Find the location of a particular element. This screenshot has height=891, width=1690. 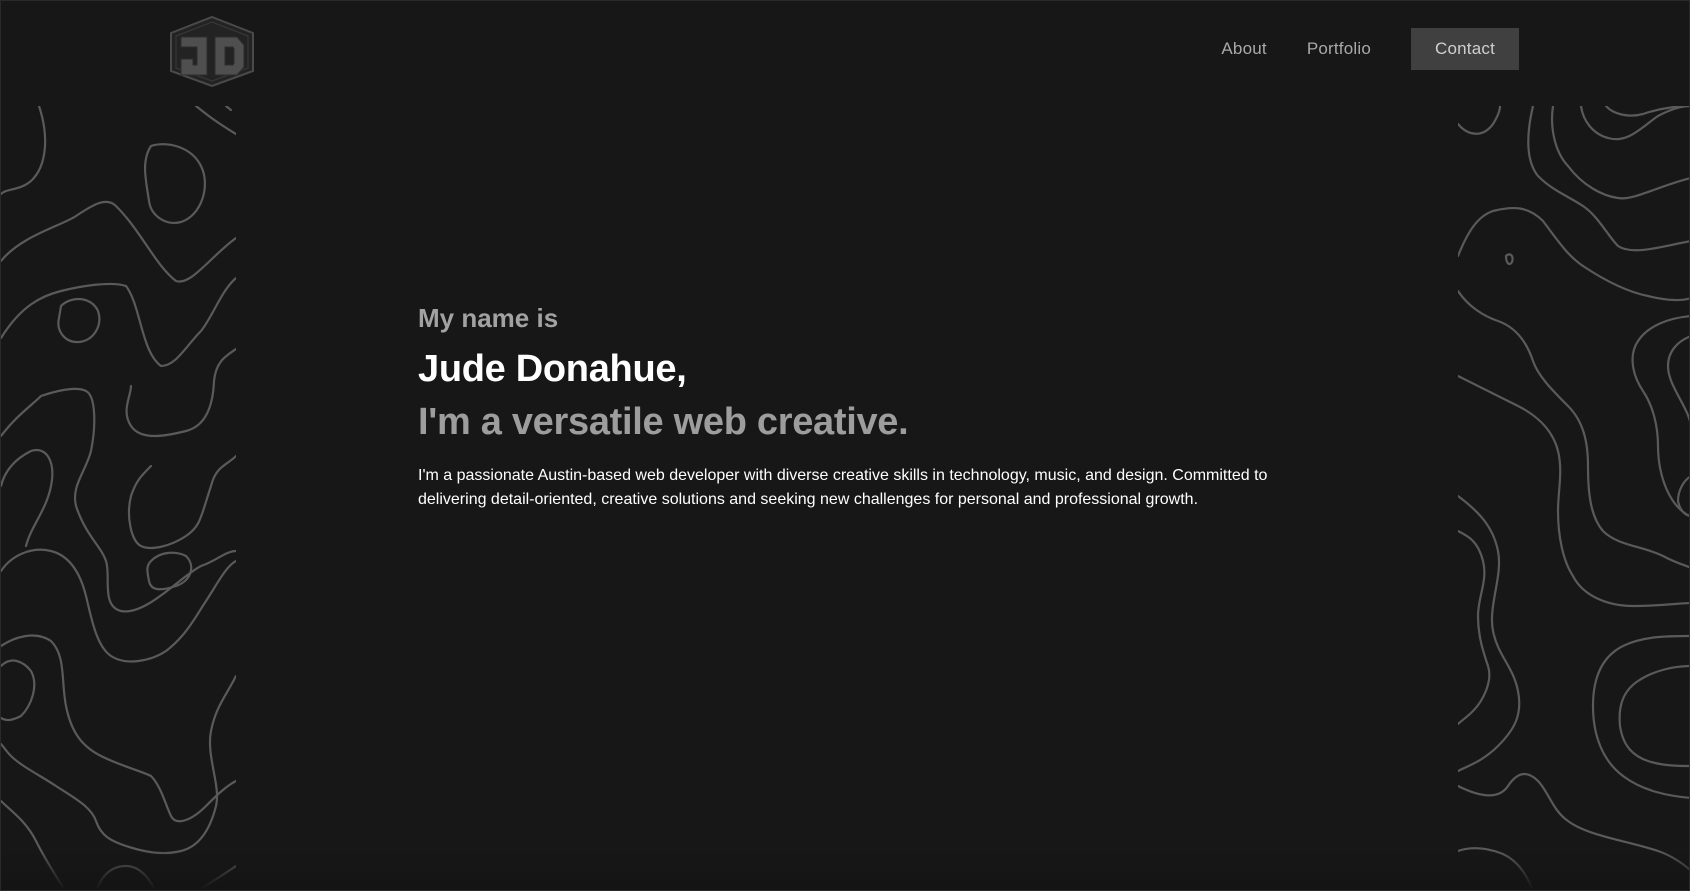

topo-pattern-right is located at coordinates (1573, 498).